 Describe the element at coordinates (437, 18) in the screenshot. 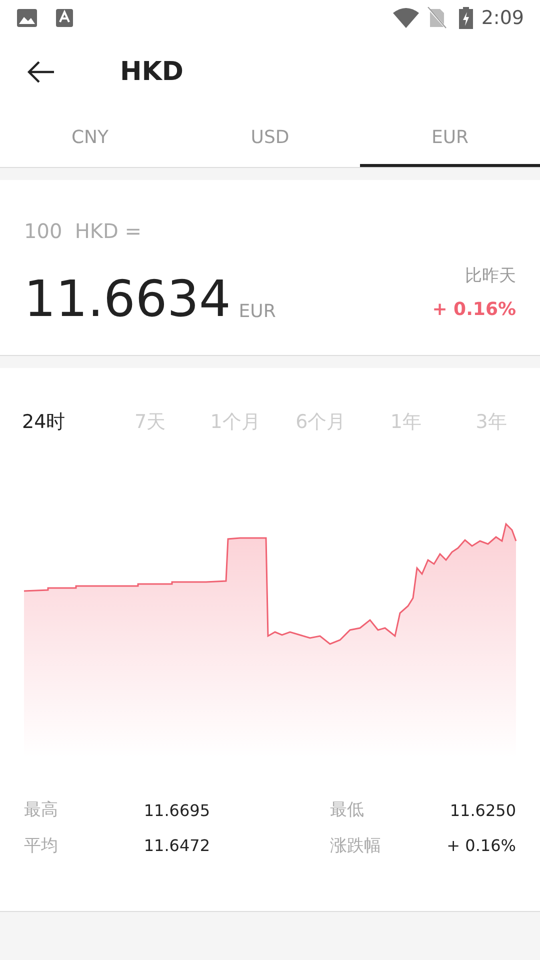

I see `no-sim-icon` at that location.